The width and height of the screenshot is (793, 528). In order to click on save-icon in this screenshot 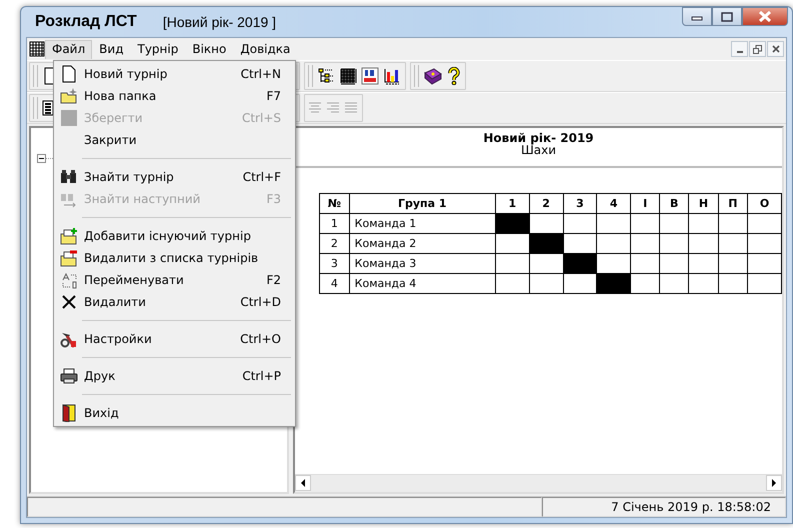, I will do `click(69, 118)`.